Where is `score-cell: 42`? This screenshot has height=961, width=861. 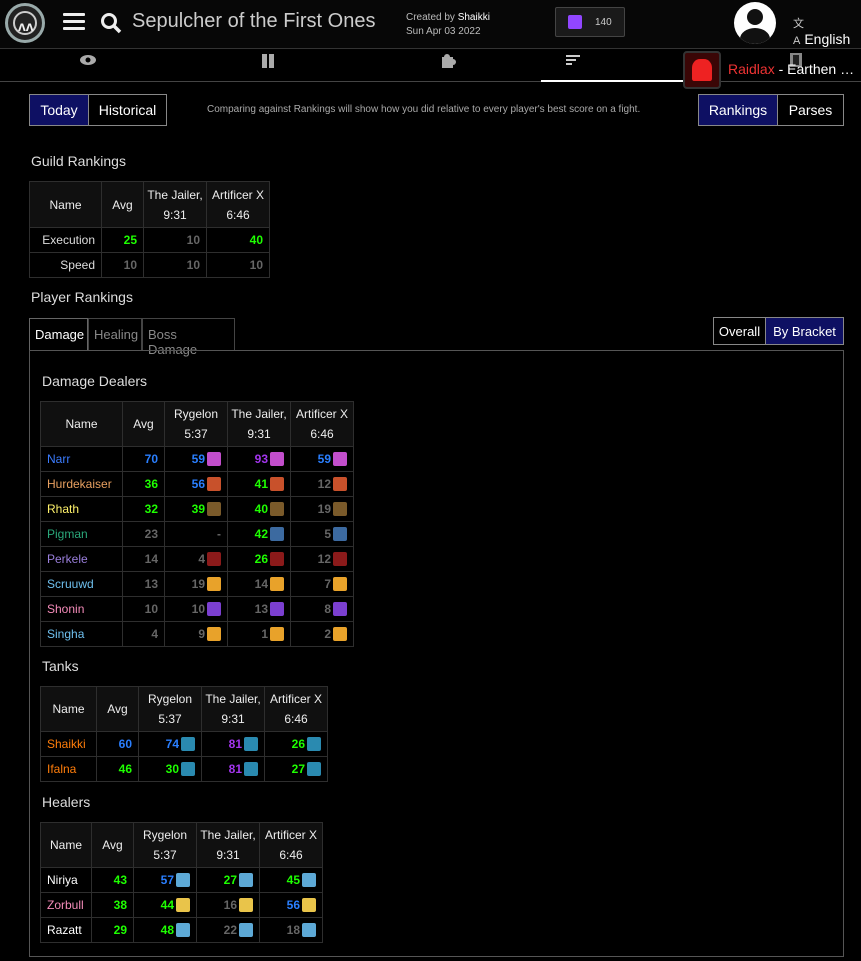
score-cell: 42 is located at coordinates (259, 534).